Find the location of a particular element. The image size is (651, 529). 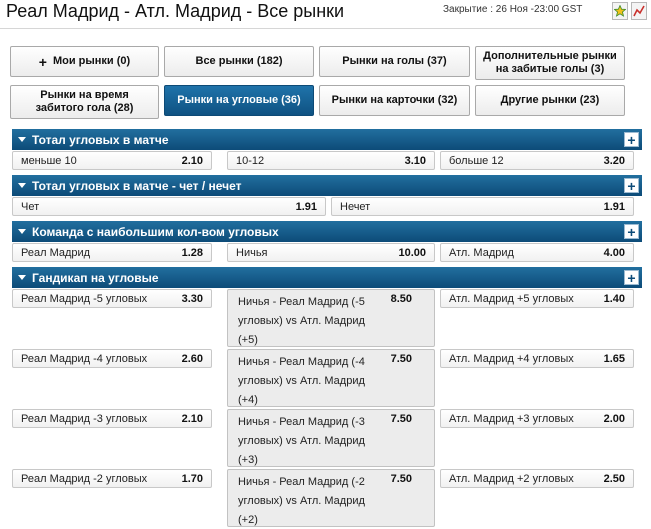

cards-markets-button: Рынки на карточки (32) is located at coordinates (394, 100).